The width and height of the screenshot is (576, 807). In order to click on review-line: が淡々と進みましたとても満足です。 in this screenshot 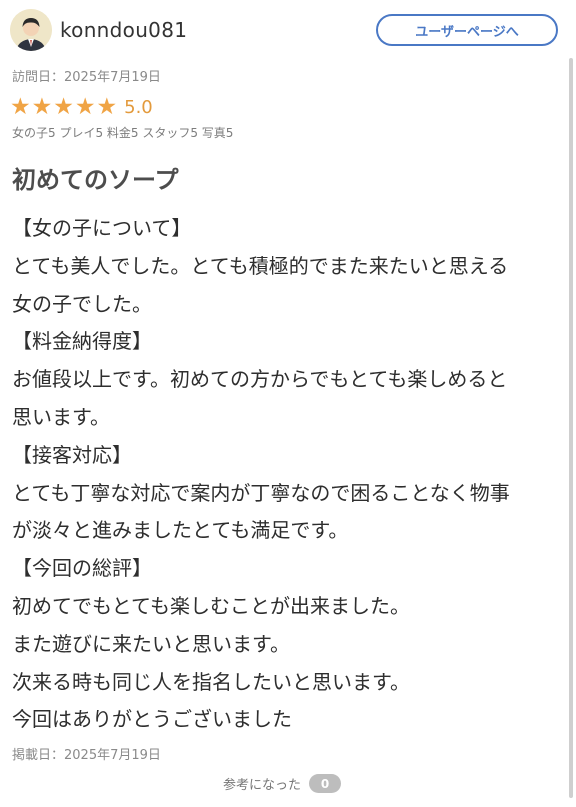, I will do `click(180, 530)`.